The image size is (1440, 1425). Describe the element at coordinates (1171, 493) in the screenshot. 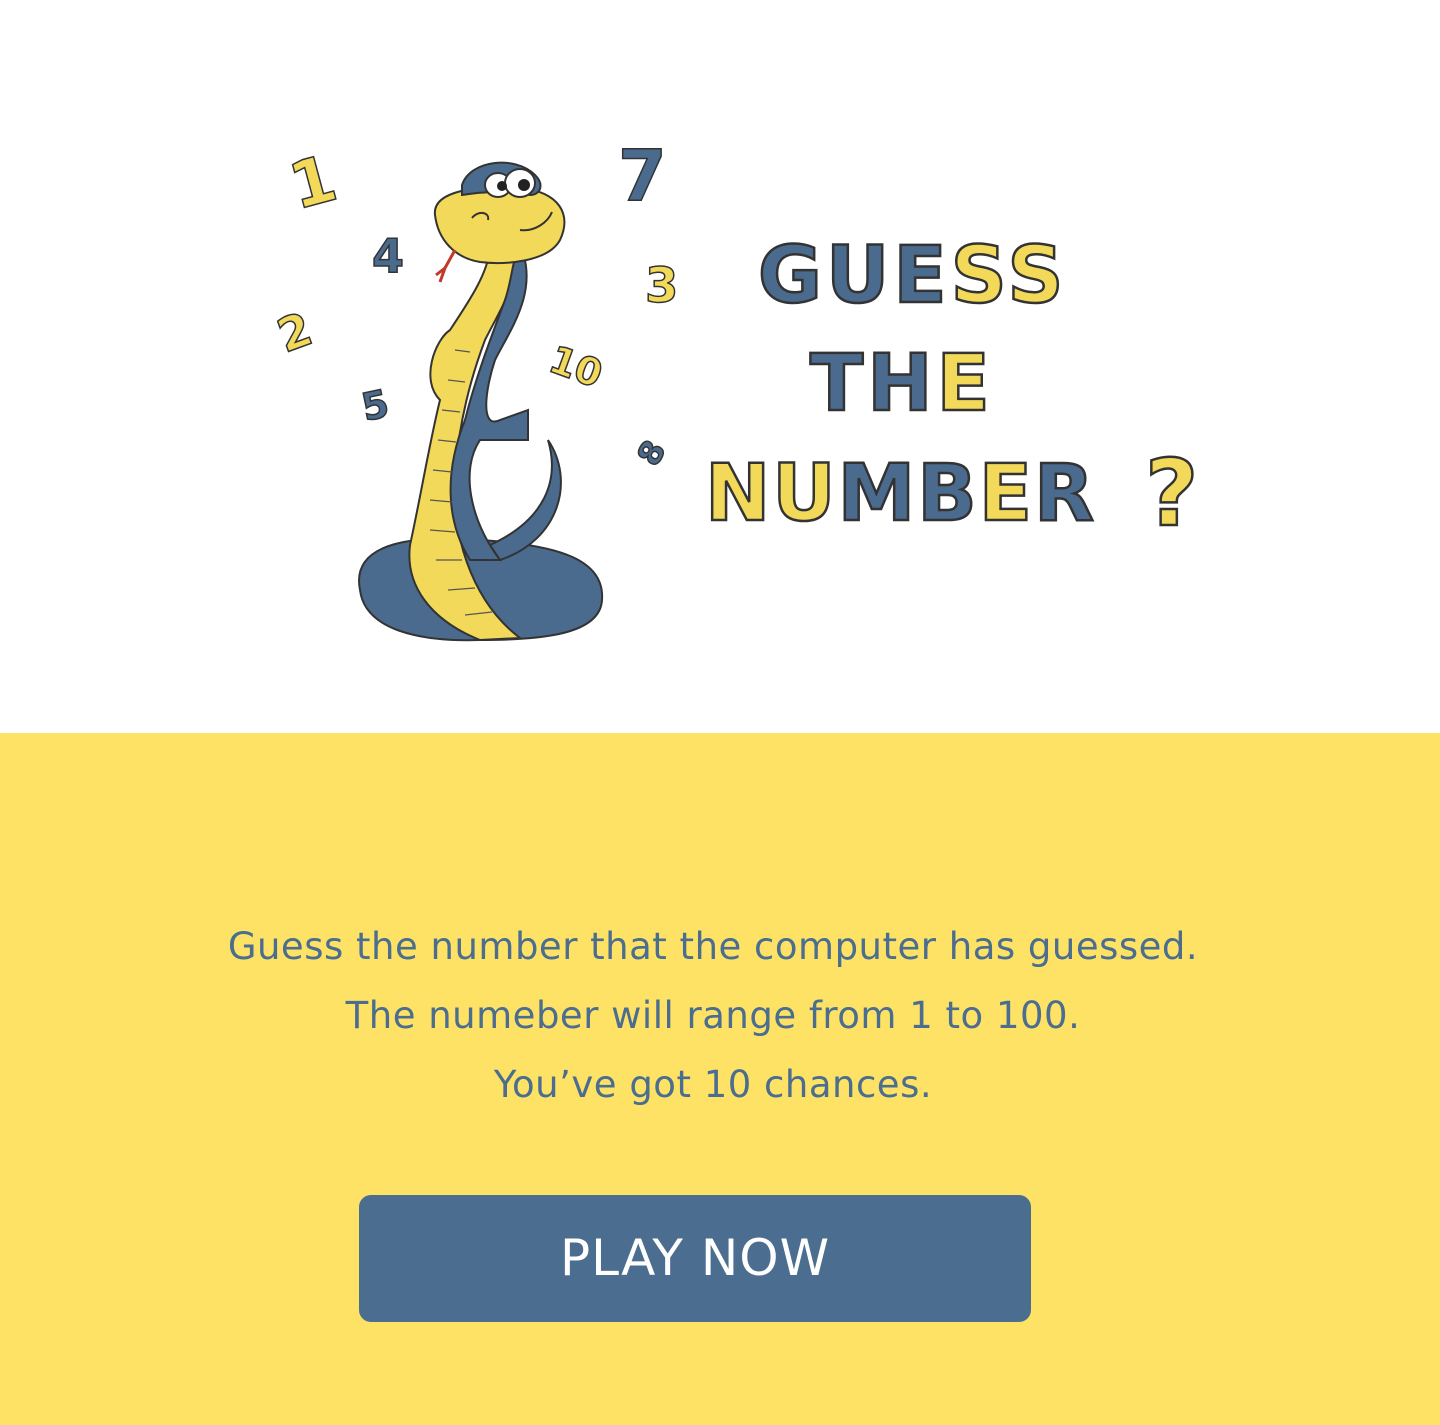

I see `logo-question-mark: ?` at that location.